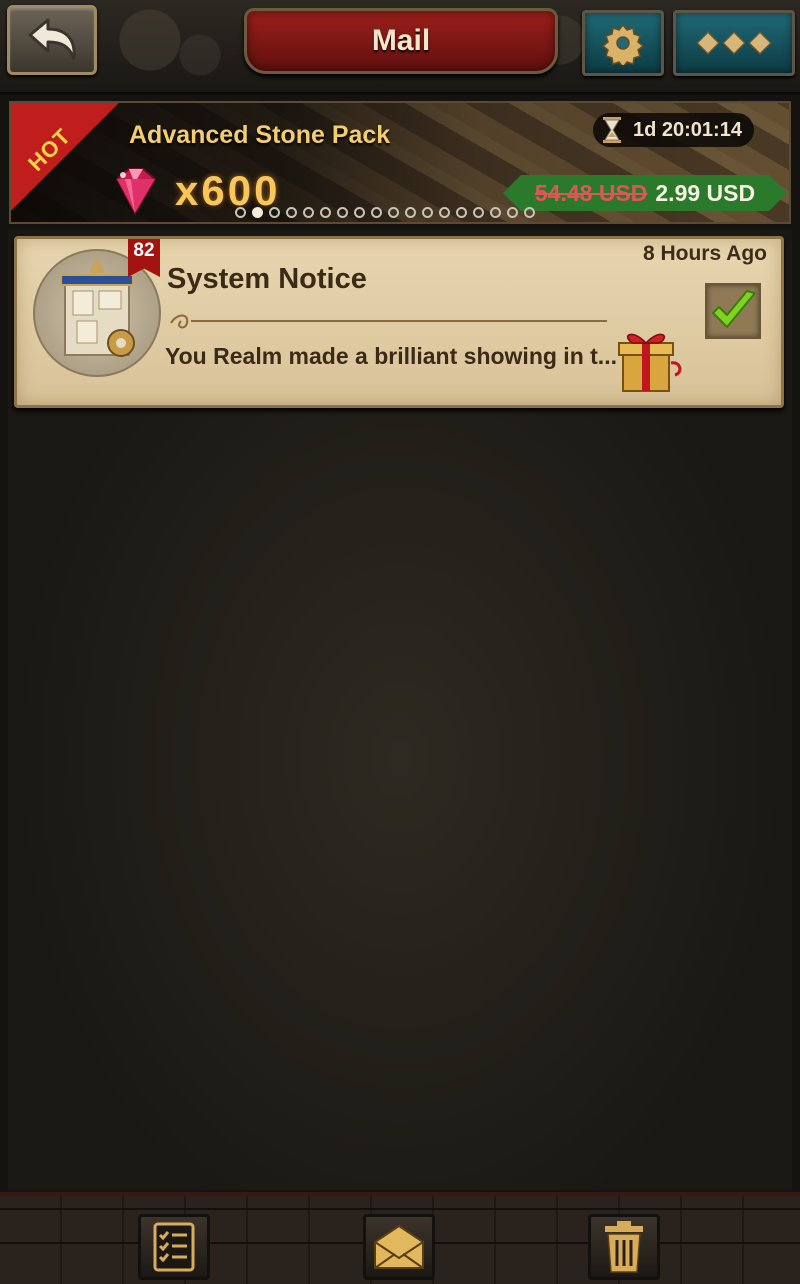 The height and width of the screenshot is (1284, 800). What do you see at coordinates (687, 130) in the screenshot?
I see `timer-text: 1d 20:01:14` at bounding box center [687, 130].